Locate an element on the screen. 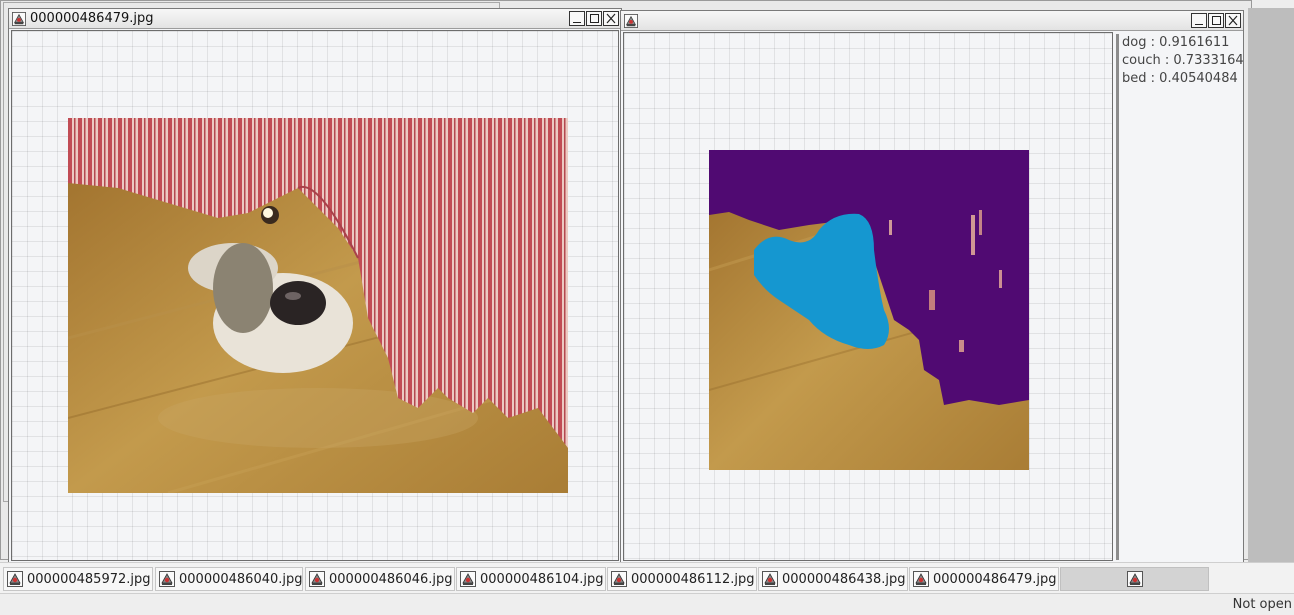 The height and width of the screenshot is (615, 1294). score-row-couch: couch : 0.7333164 is located at coordinates (1183, 60).